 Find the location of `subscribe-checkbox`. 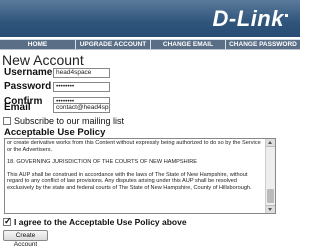

subscribe-checkbox is located at coordinates (7, 121).